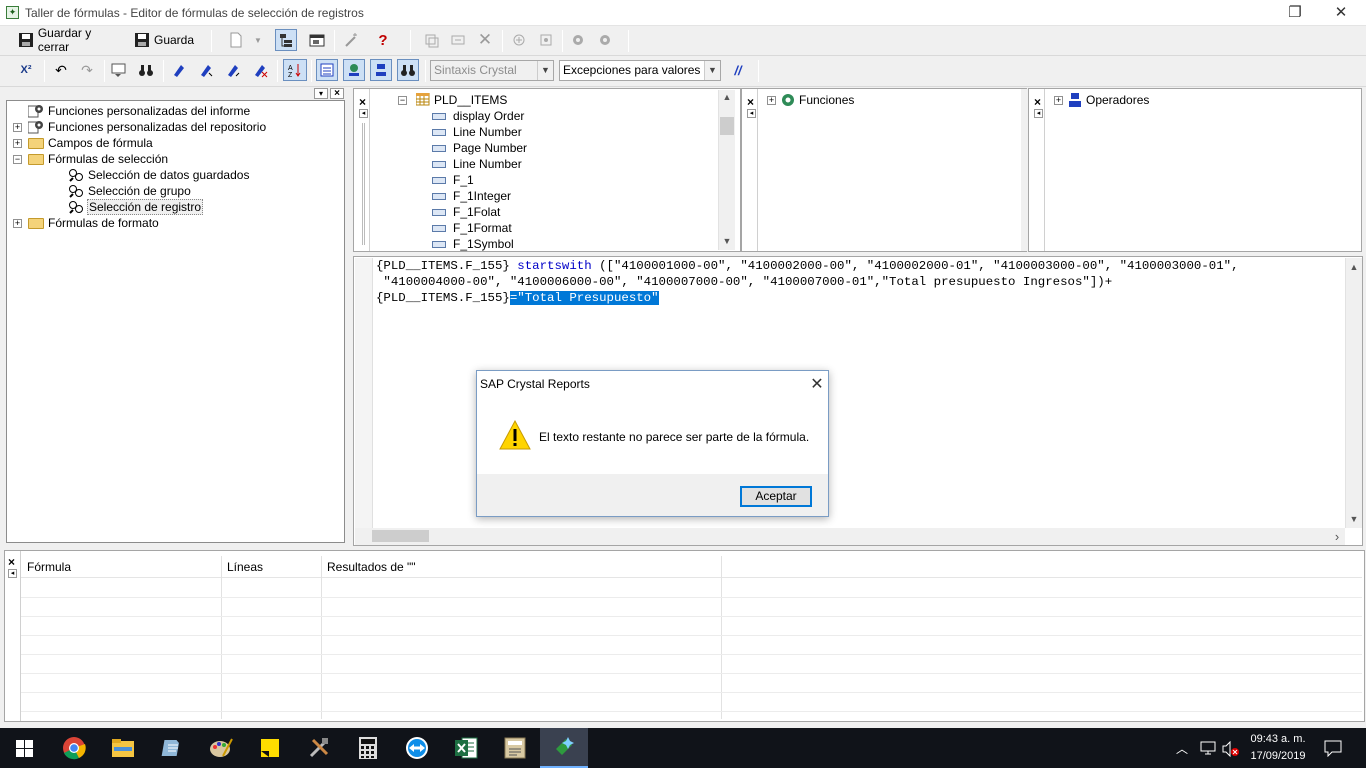 The image size is (1366, 768). What do you see at coordinates (295, 70) in the screenshot?
I see `sort-button: AZ` at bounding box center [295, 70].